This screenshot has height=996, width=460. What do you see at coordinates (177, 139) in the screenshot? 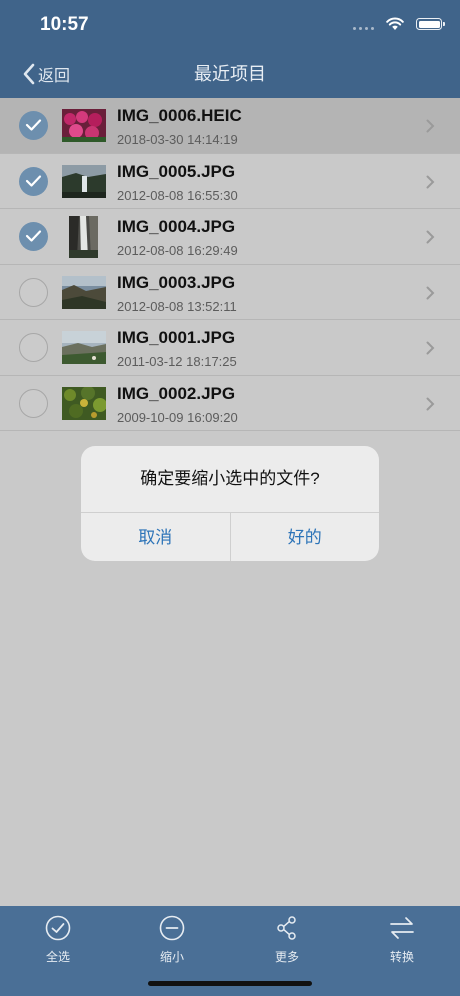
I see `file-date: 2018-03-30 14:14:19` at bounding box center [177, 139].